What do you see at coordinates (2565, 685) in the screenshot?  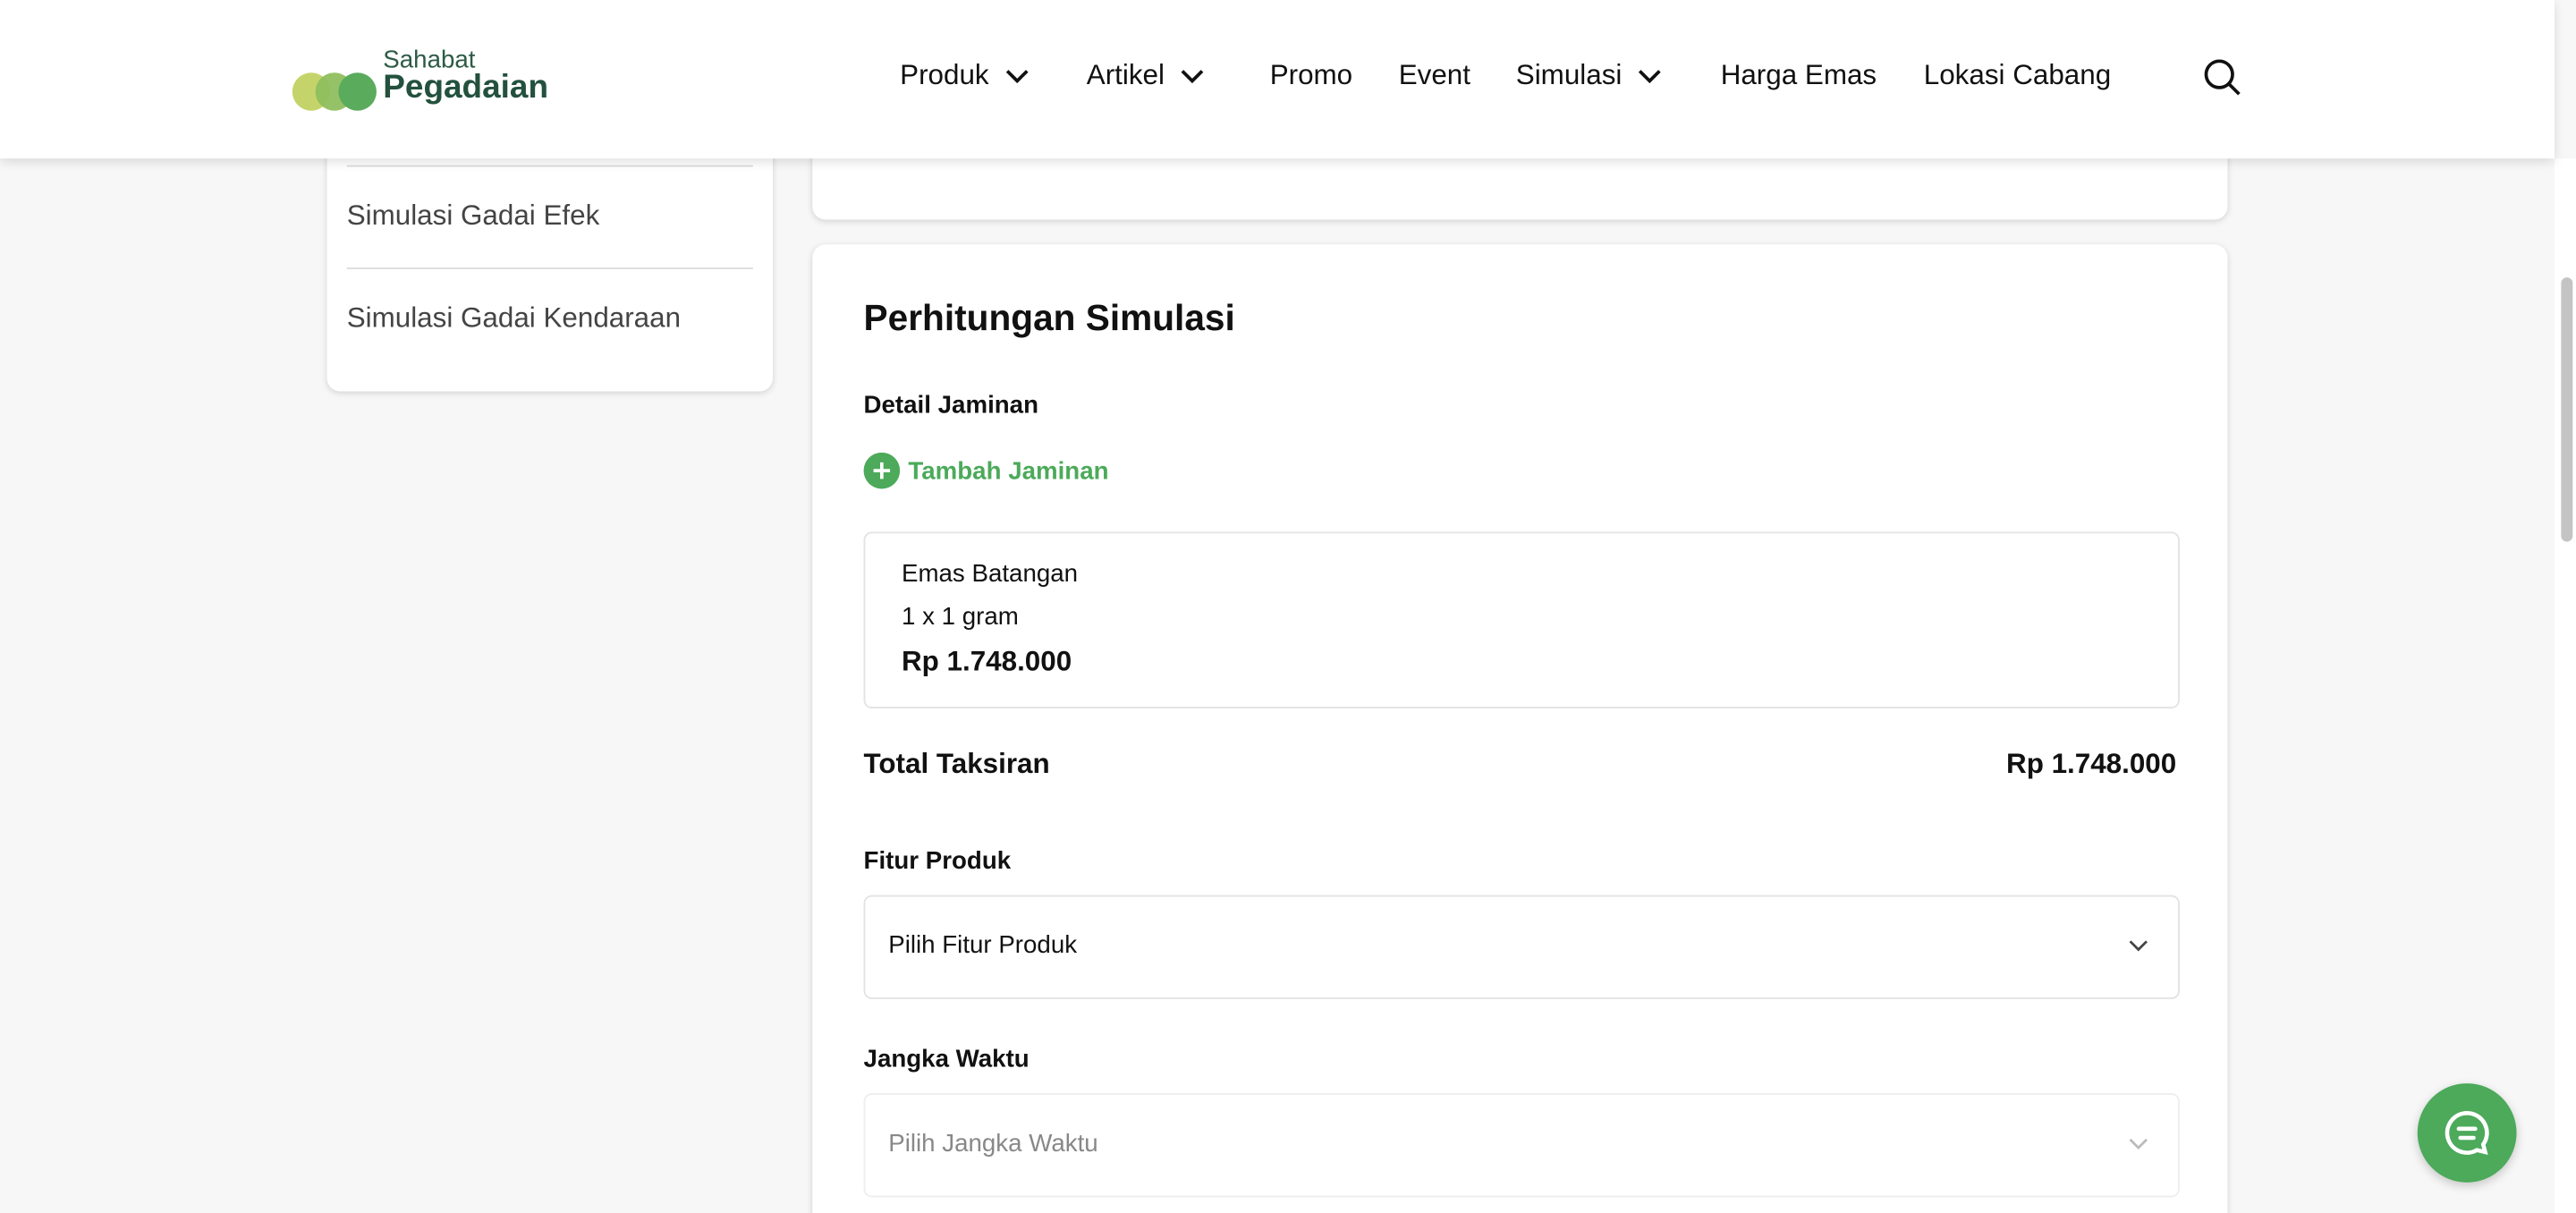 I see `scrollbar` at bounding box center [2565, 685].